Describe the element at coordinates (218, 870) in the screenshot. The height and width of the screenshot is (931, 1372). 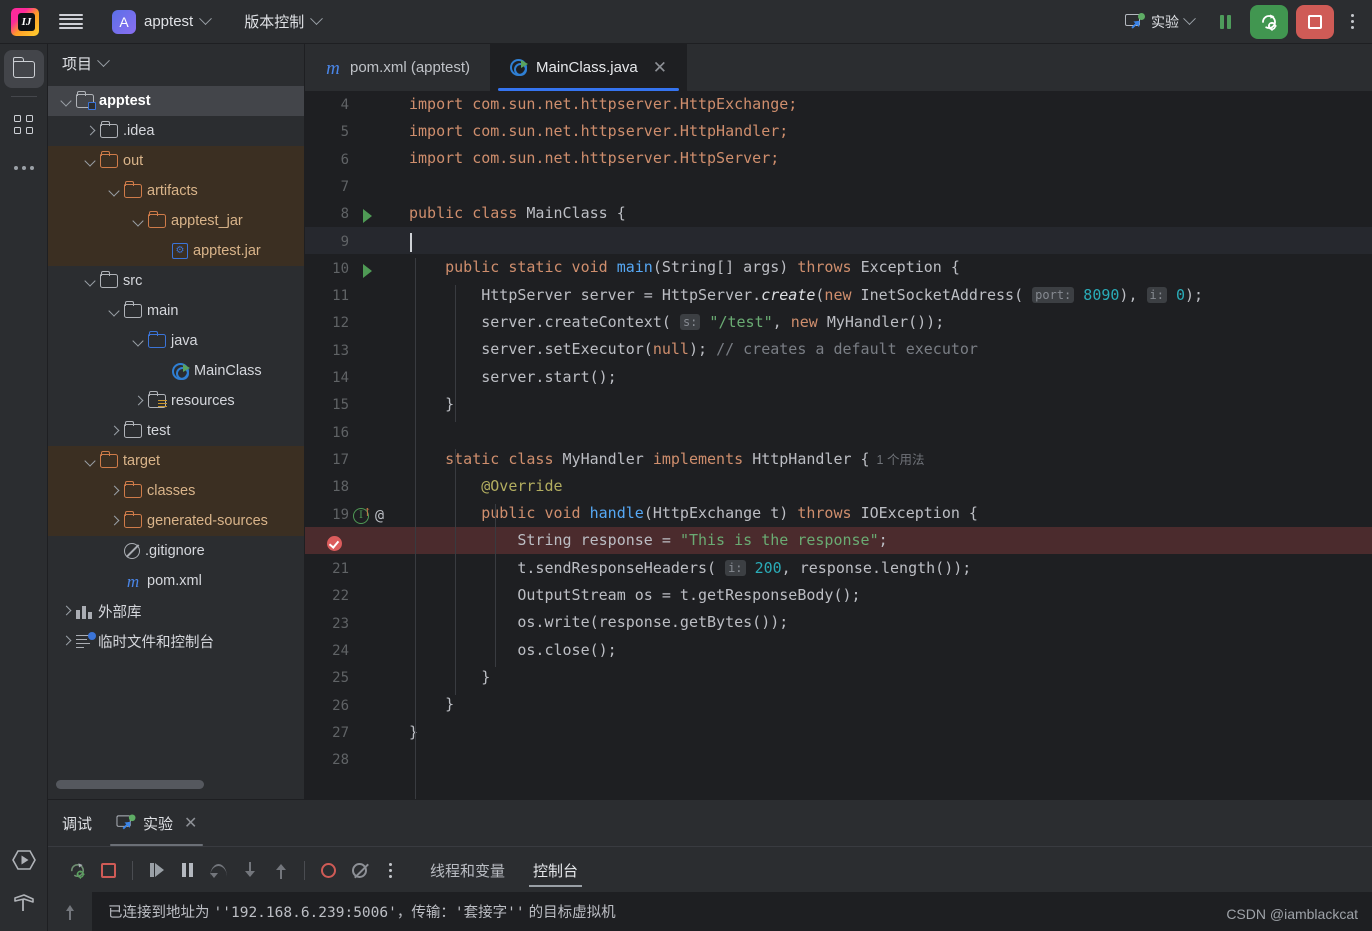
I see `step-over-button` at that location.